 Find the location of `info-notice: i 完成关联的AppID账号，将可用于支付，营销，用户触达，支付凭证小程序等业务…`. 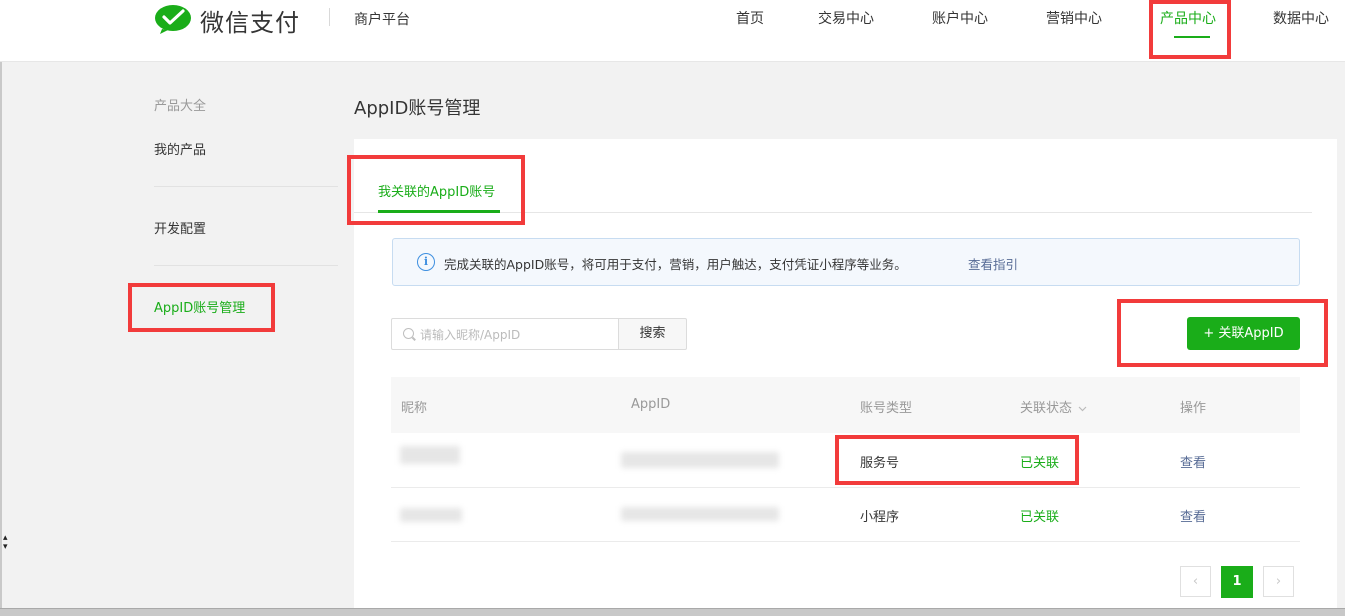

info-notice: i 完成关联的AppID账号，将可用于支付，营销，用户触达，支付凭证小程序等业务… is located at coordinates (846, 262).